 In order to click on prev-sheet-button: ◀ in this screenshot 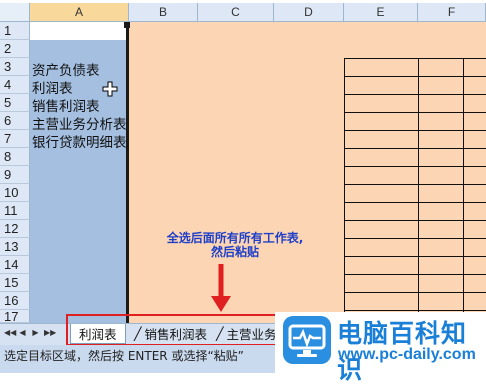, I will do `click(22, 333)`.